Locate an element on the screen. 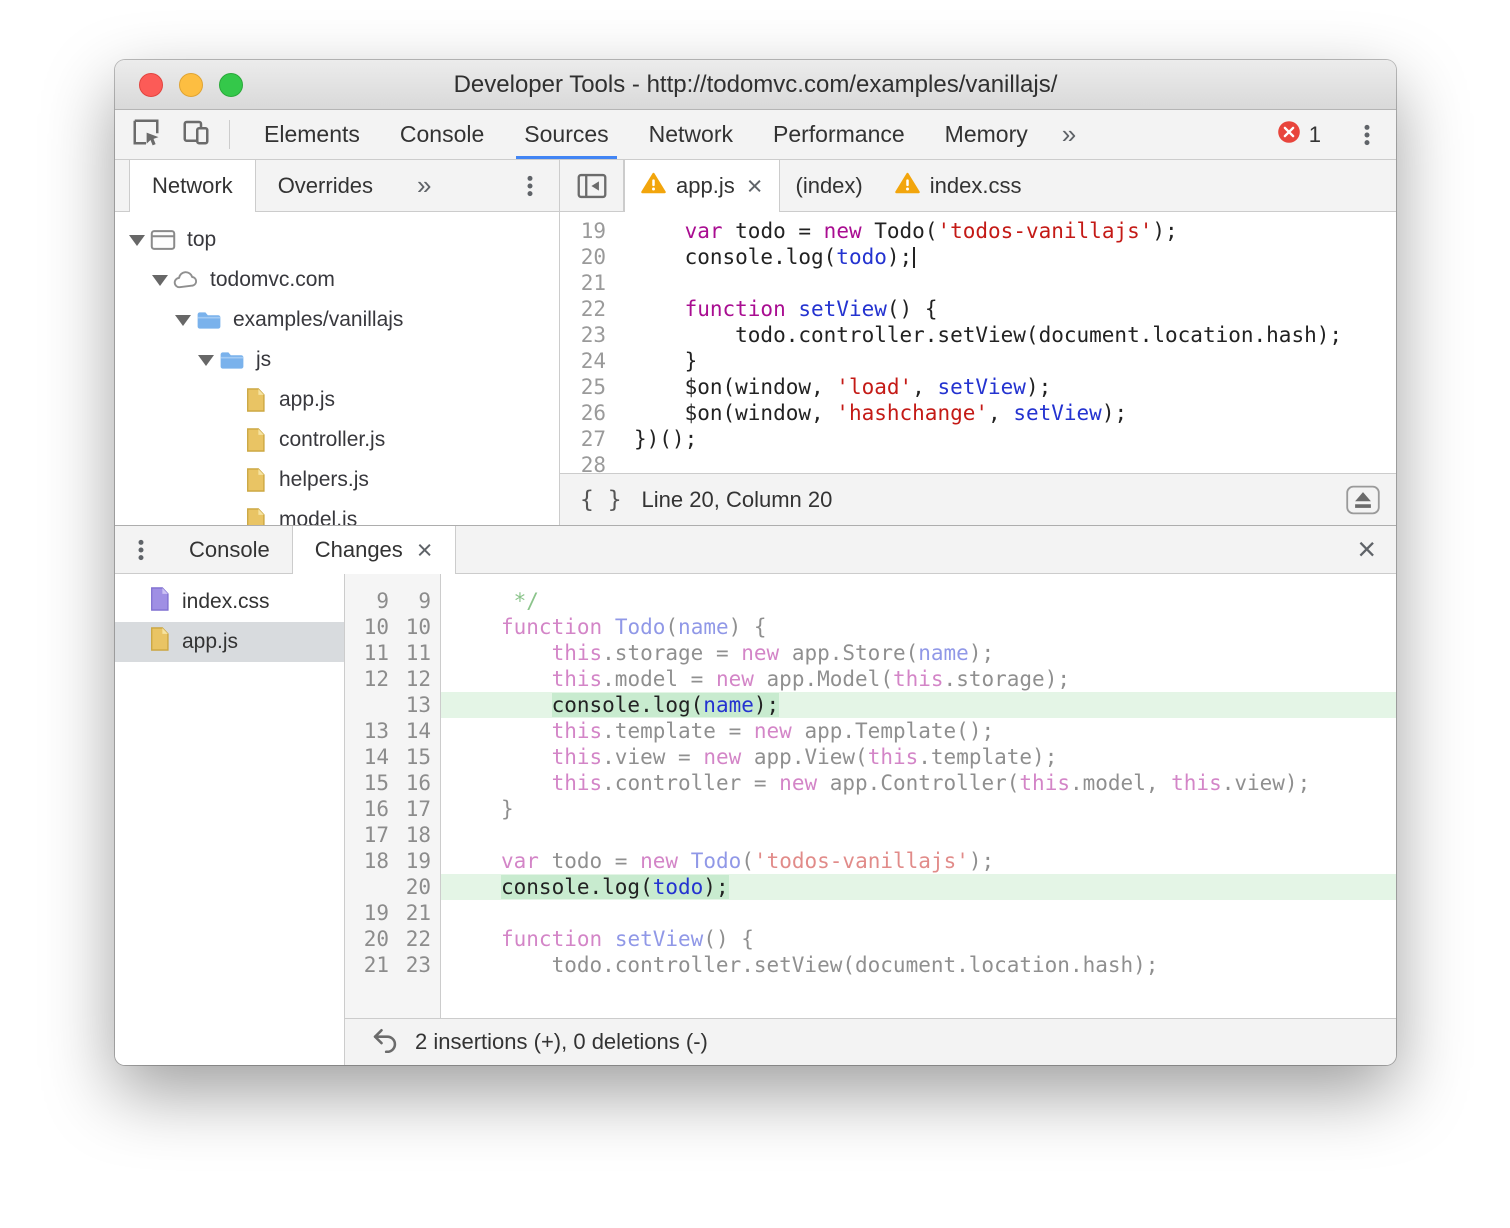 The image size is (1510, 1228). warning-icon is located at coordinates (907, 186).